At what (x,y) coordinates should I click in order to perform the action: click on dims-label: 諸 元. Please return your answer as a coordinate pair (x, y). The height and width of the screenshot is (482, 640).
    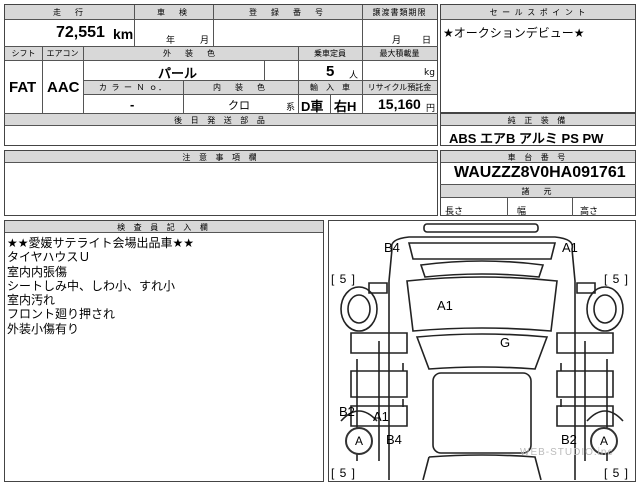
    Looking at the image, I should click on (538, 191).